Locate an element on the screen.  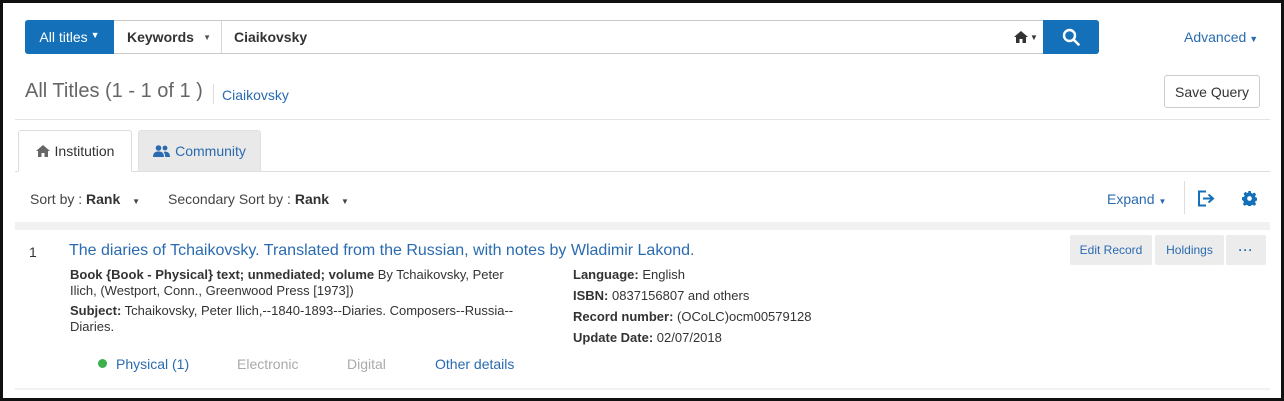
search-button is located at coordinates (1071, 37).